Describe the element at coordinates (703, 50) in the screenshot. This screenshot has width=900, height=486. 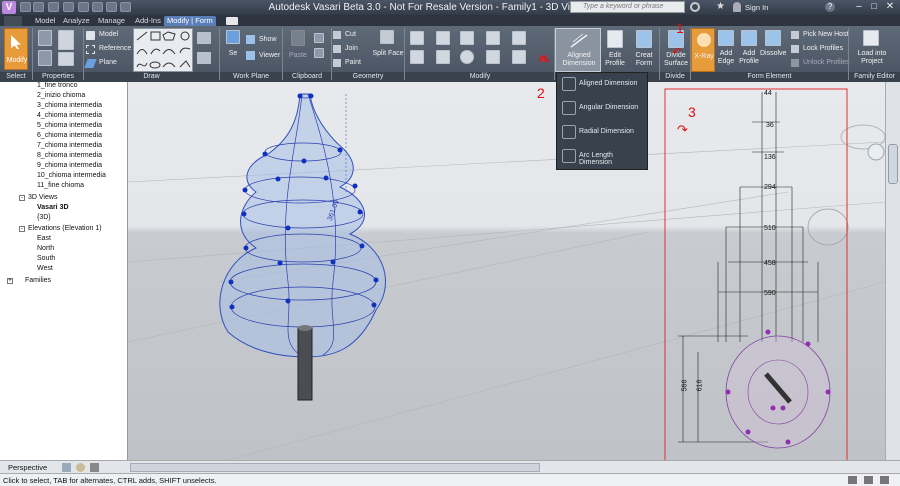
I see `xray-button: X-Ray` at that location.